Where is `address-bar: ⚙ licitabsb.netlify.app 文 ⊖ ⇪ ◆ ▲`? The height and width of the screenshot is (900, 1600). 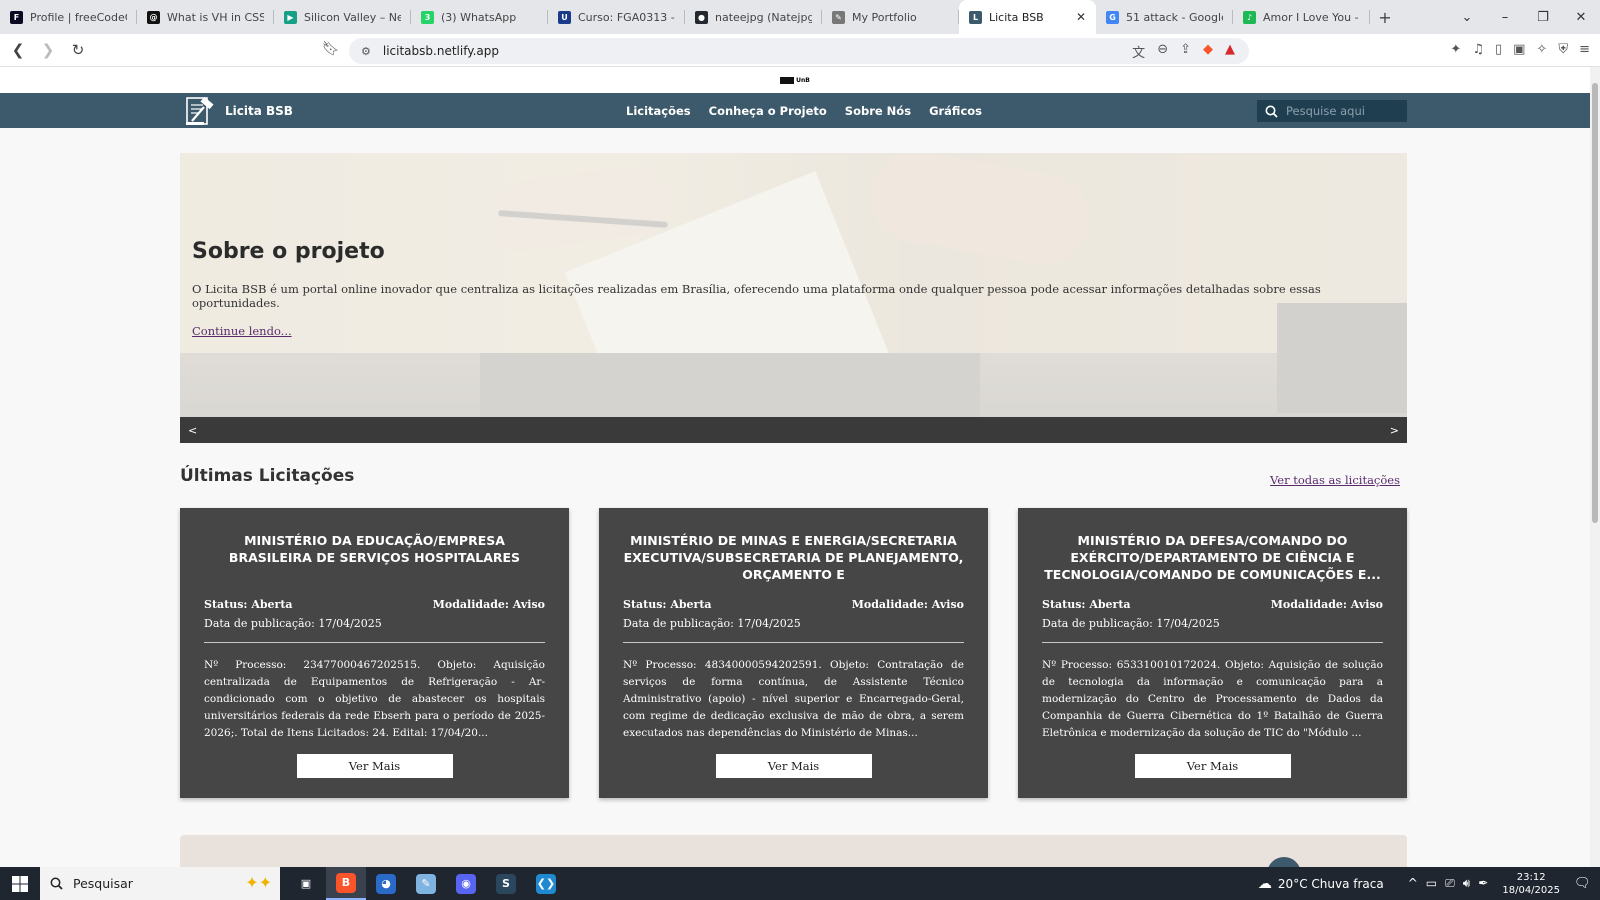
address-bar: ⚙ licitabsb.netlify.app 文 ⊖ ⇪ ◆ ▲ is located at coordinates (799, 51).